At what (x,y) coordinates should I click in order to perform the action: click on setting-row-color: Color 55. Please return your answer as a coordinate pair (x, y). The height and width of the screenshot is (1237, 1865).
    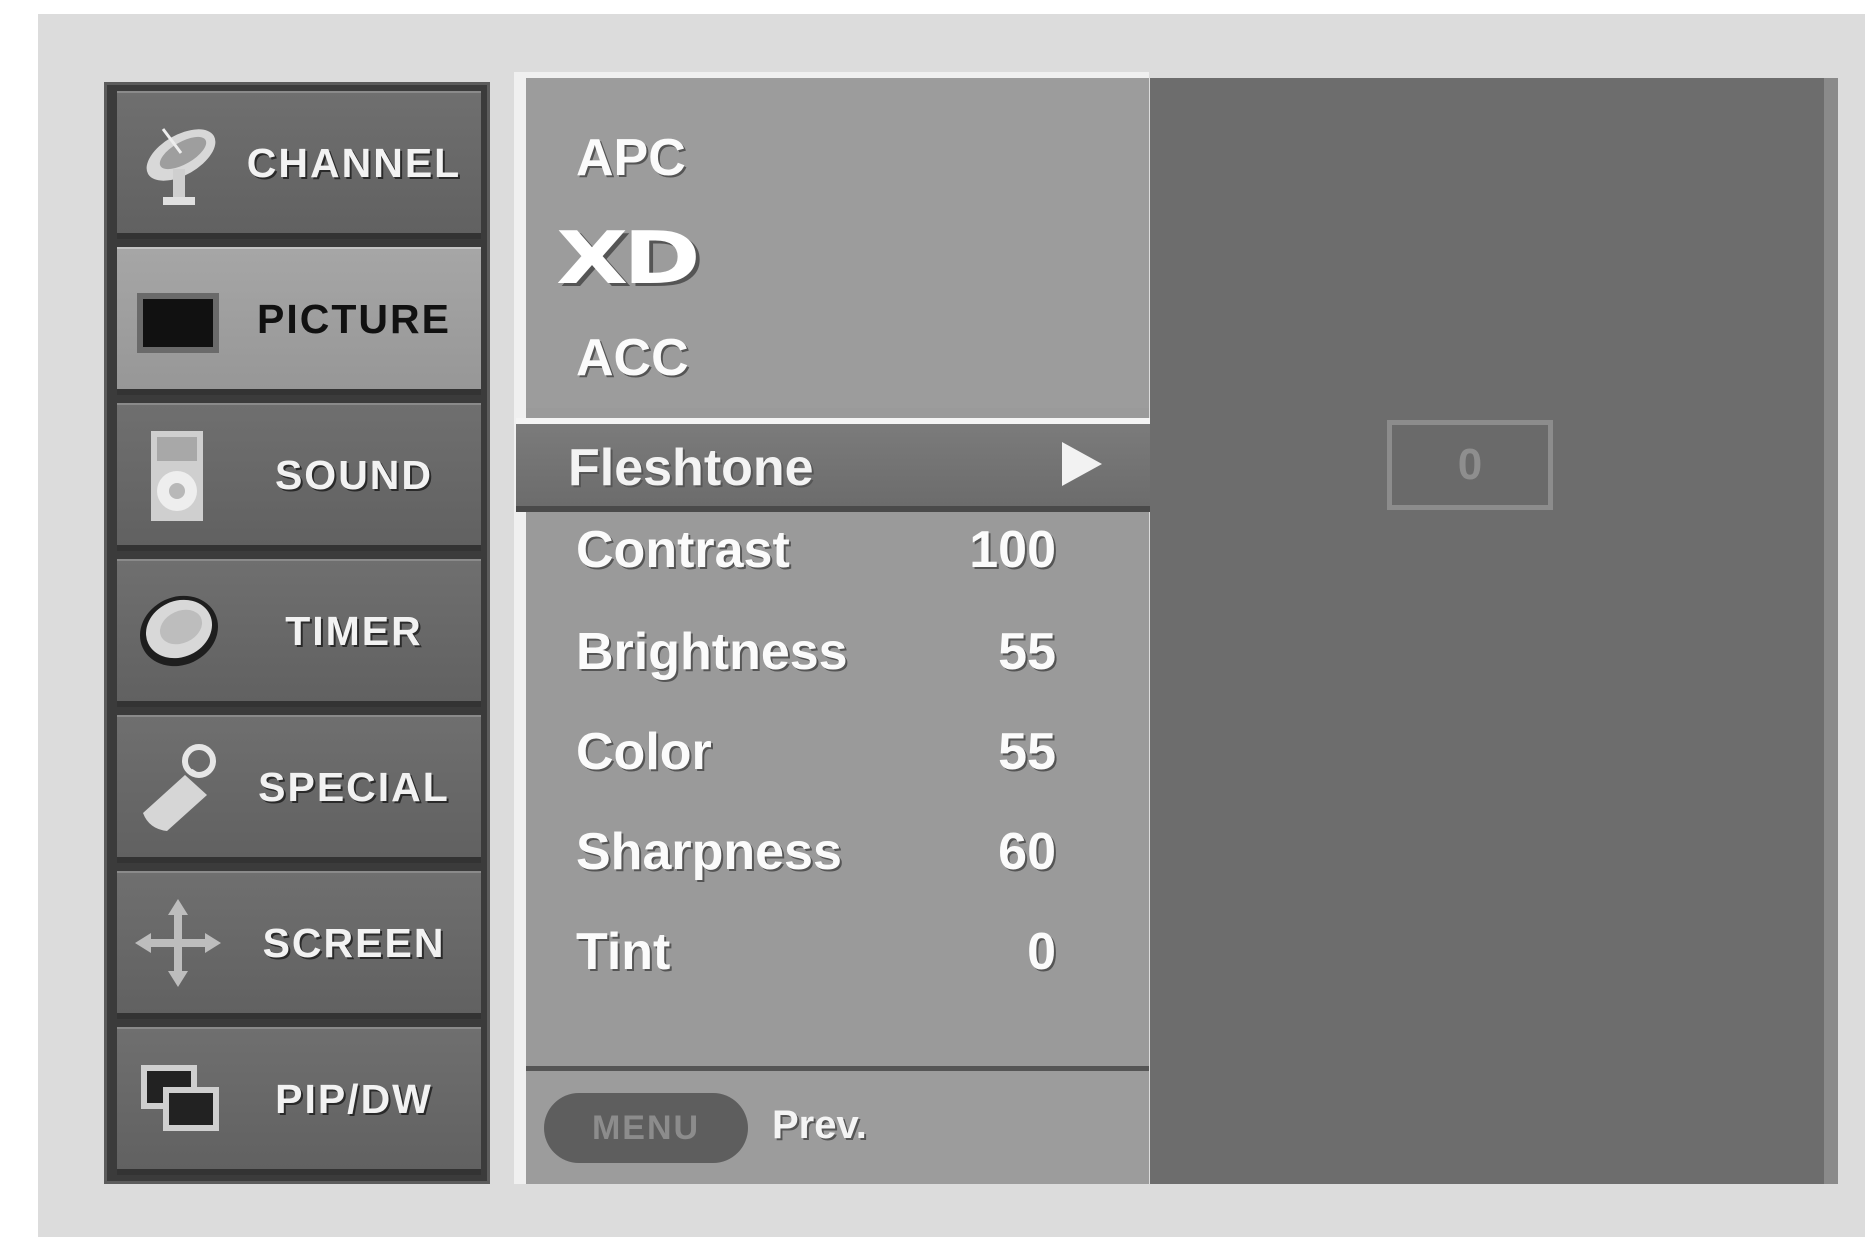
    Looking at the image, I should click on (791, 757).